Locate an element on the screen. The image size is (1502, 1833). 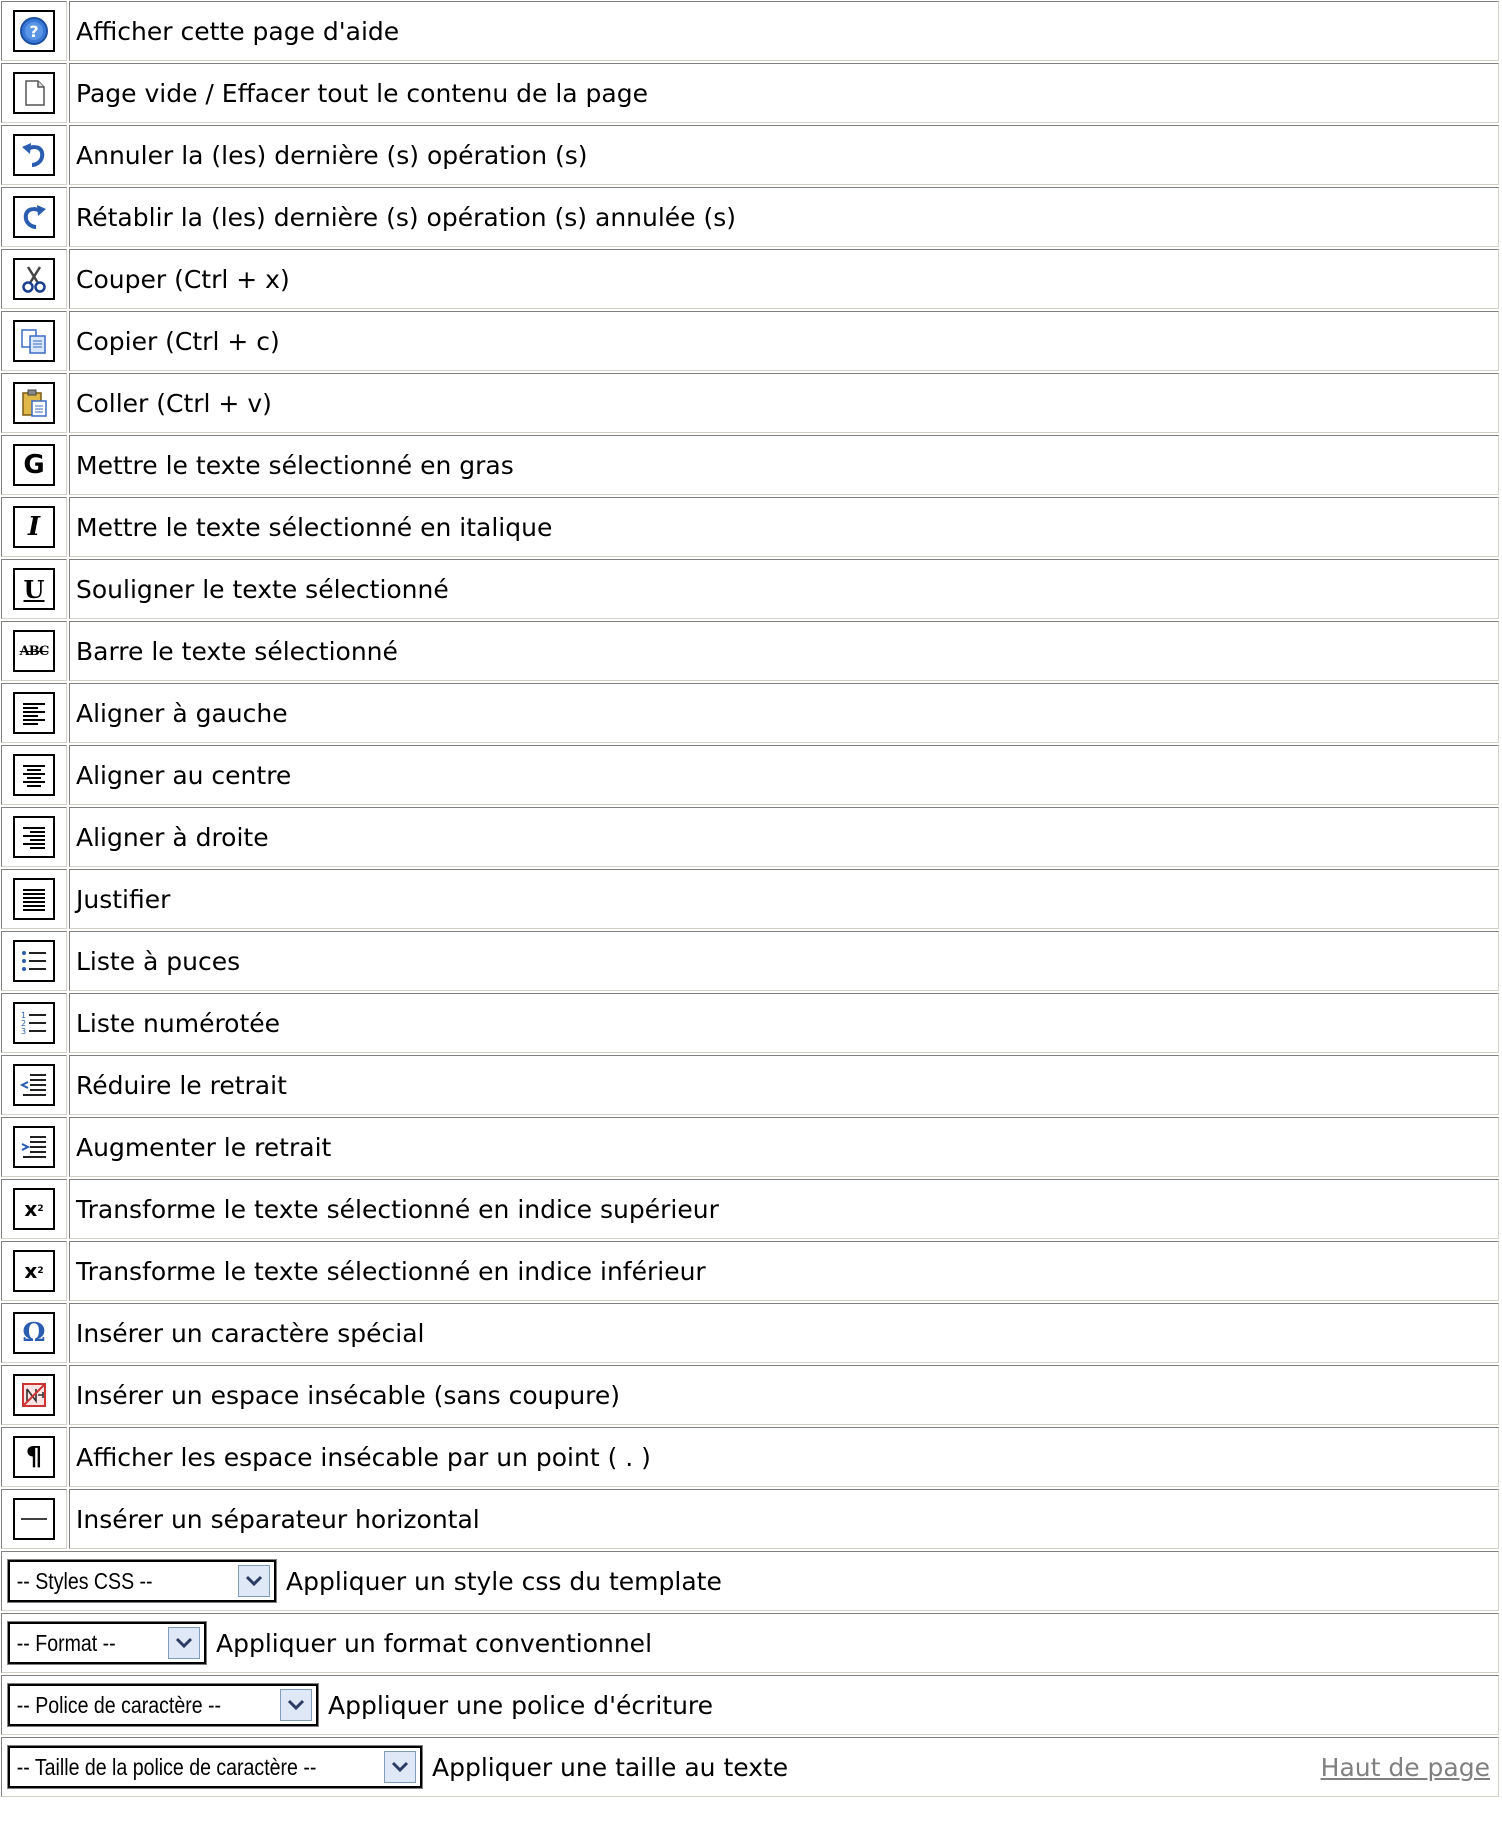
table-row: Copier (Ctrl + c) is located at coordinates (750, 341).